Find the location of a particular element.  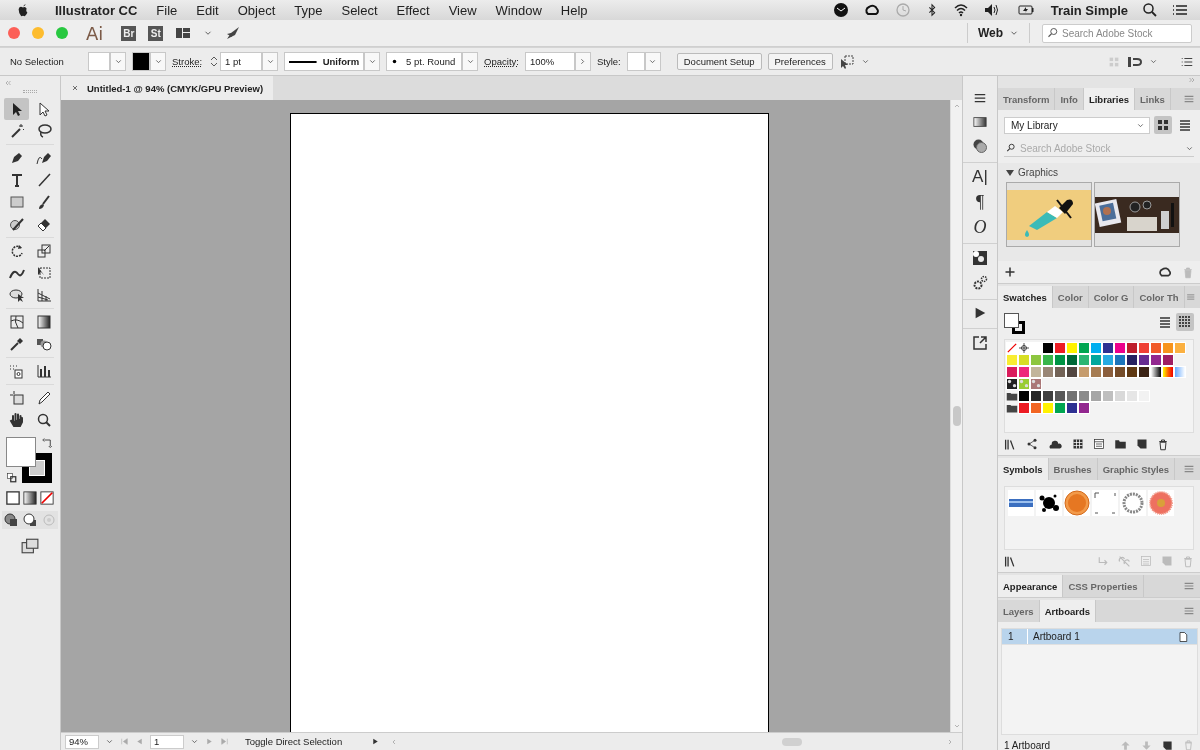

app-name: Illustrator CC is located at coordinates (96, 10).